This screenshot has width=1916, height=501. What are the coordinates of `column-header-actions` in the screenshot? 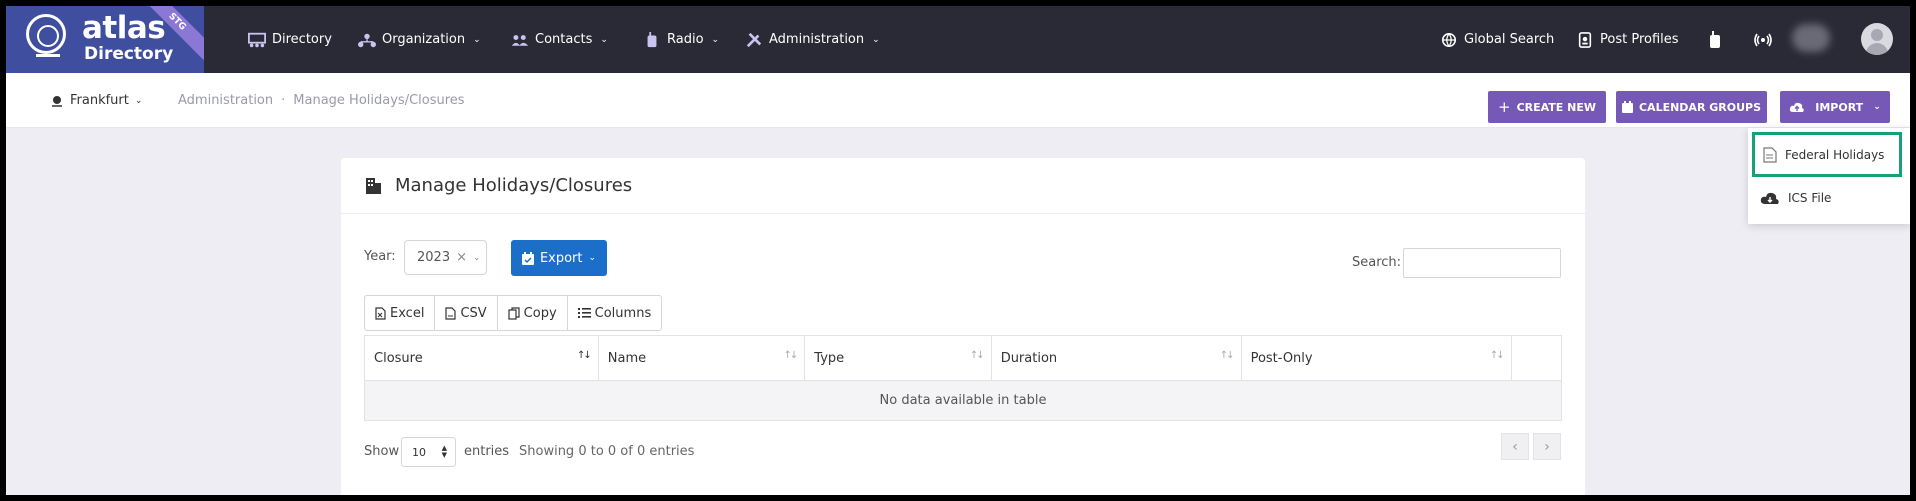 It's located at (1536, 358).